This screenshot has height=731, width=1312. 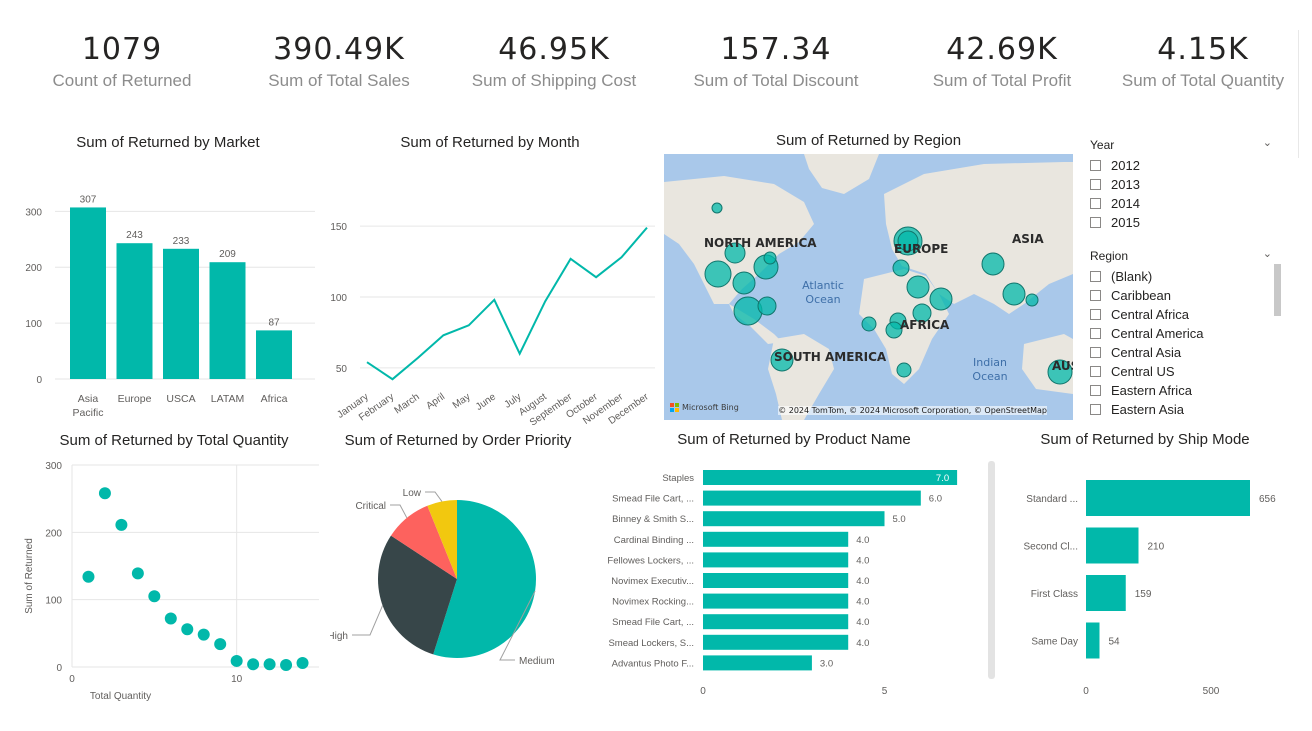 What do you see at coordinates (1185, 165) in the screenshot?
I see `year-item: 2012` at bounding box center [1185, 165].